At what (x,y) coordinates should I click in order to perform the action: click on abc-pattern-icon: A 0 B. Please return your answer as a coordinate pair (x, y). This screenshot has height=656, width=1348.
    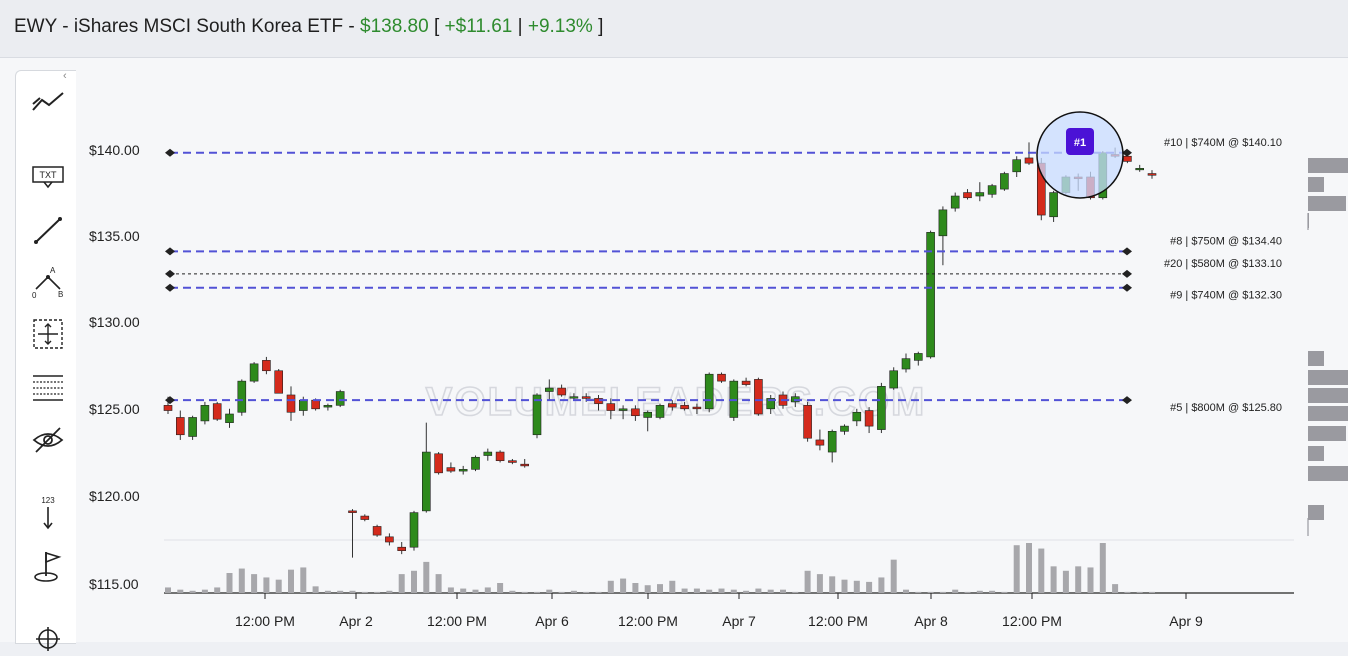
    Looking at the image, I should click on (47, 283).